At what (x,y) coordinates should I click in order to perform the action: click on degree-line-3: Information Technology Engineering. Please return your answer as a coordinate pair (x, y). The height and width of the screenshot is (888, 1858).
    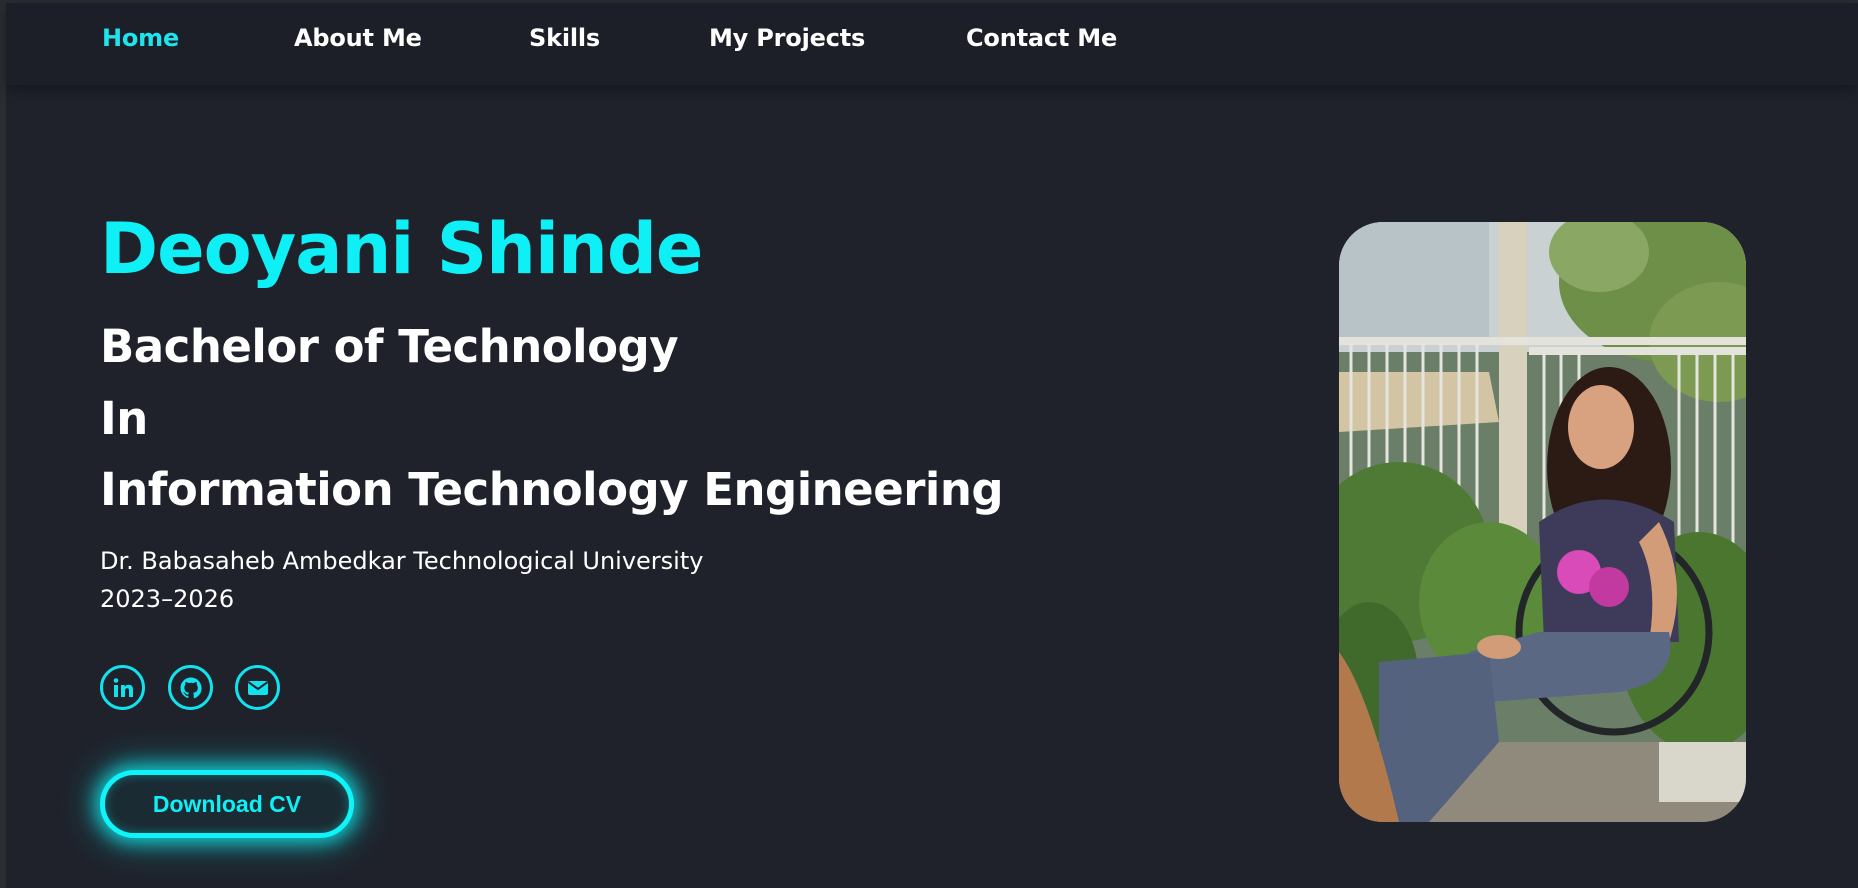
    Looking at the image, I should click on (552, 489).